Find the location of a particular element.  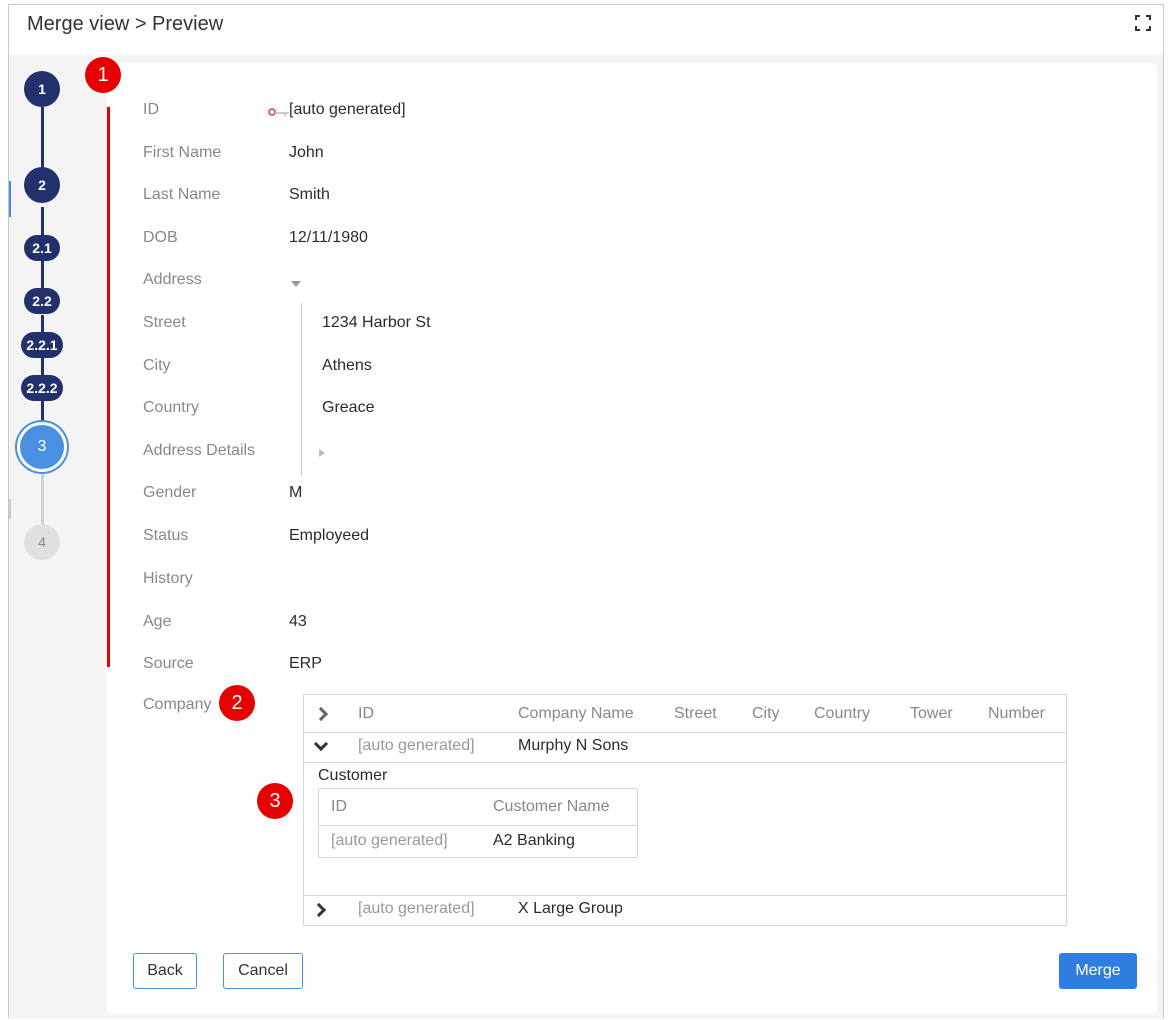

field-label-id: ID is located at coordinates (151, 109).